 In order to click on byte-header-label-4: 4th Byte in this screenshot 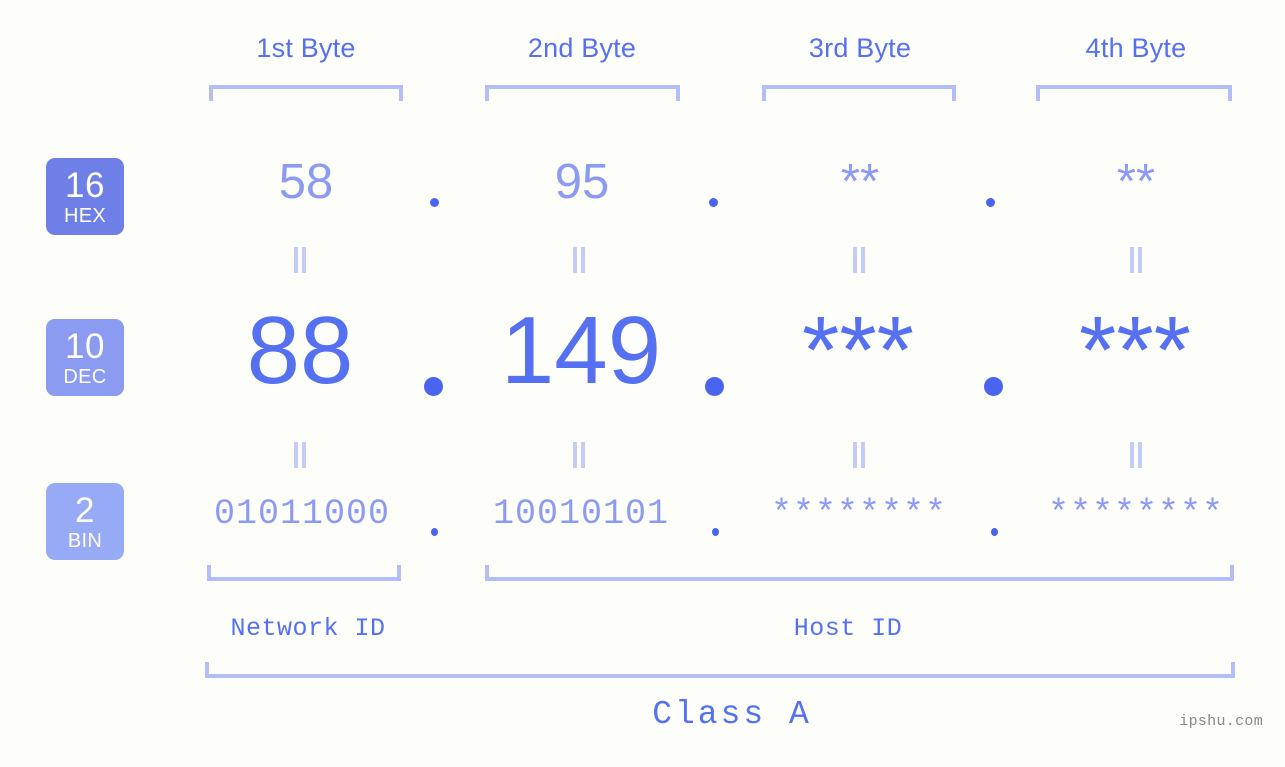, I will do `click(1136, 48)`.